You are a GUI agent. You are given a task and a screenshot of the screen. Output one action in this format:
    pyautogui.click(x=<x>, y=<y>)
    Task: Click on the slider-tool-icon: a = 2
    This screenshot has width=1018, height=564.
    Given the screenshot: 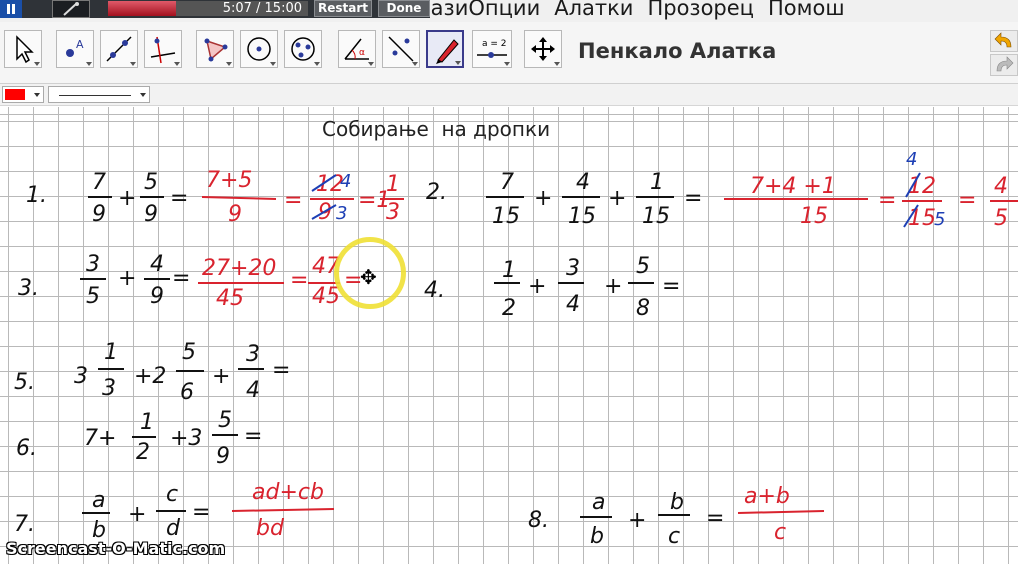 What is the action you would take?
    pyautogui.click(x=492, y=48)
    